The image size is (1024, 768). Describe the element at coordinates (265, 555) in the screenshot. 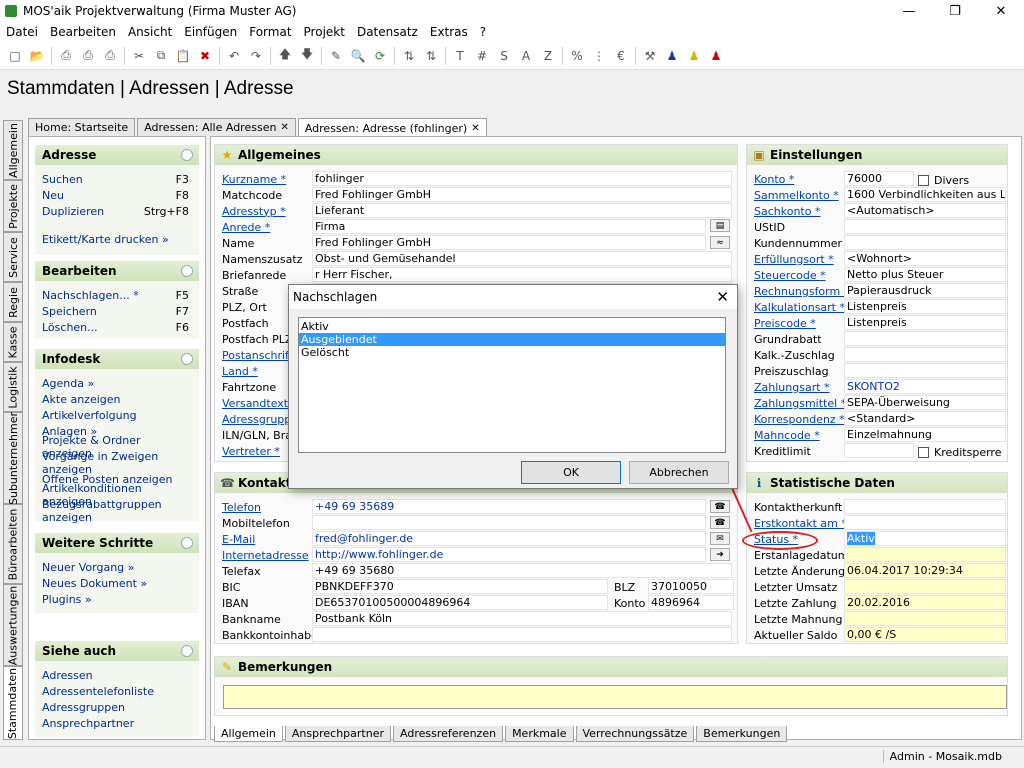

I see `field-label: Internetadresse` at that location.